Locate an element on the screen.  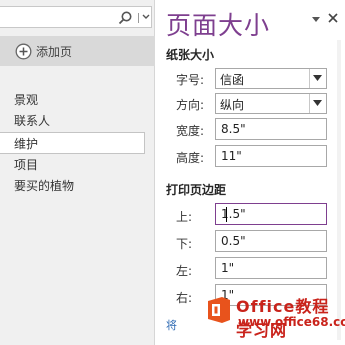
margin-left-input: 1" is located at coordinates (271, 268).